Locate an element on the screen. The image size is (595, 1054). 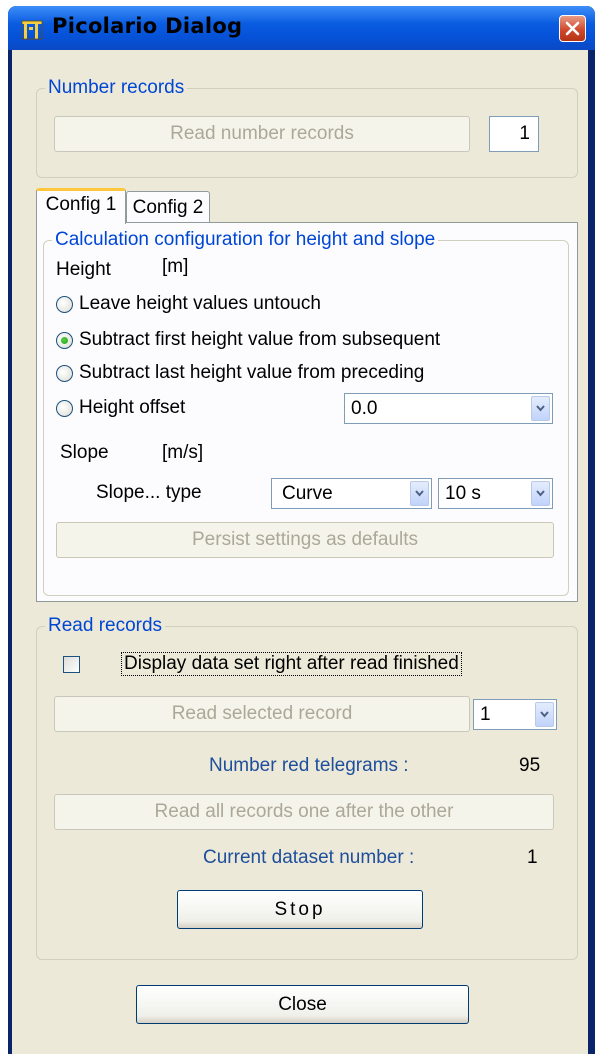
title-bar: Picolario Dialog is located at coordinates (301, 28).